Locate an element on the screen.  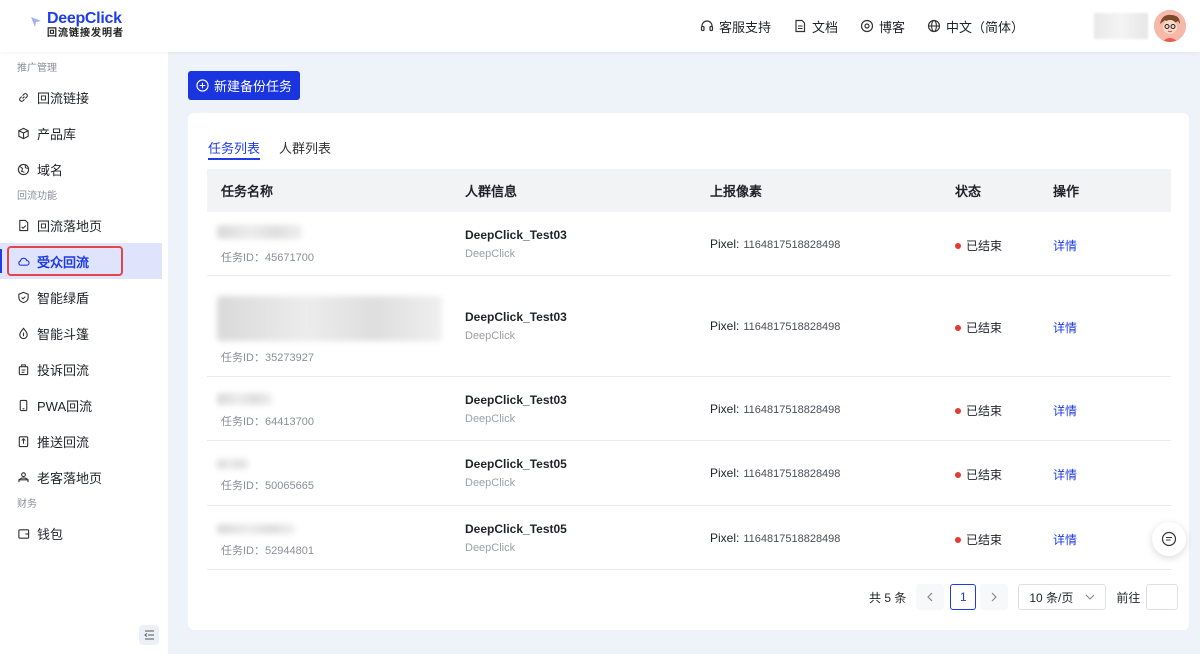
brand-tagline: 回流链接发明者 is located at coordinates (85, 33).